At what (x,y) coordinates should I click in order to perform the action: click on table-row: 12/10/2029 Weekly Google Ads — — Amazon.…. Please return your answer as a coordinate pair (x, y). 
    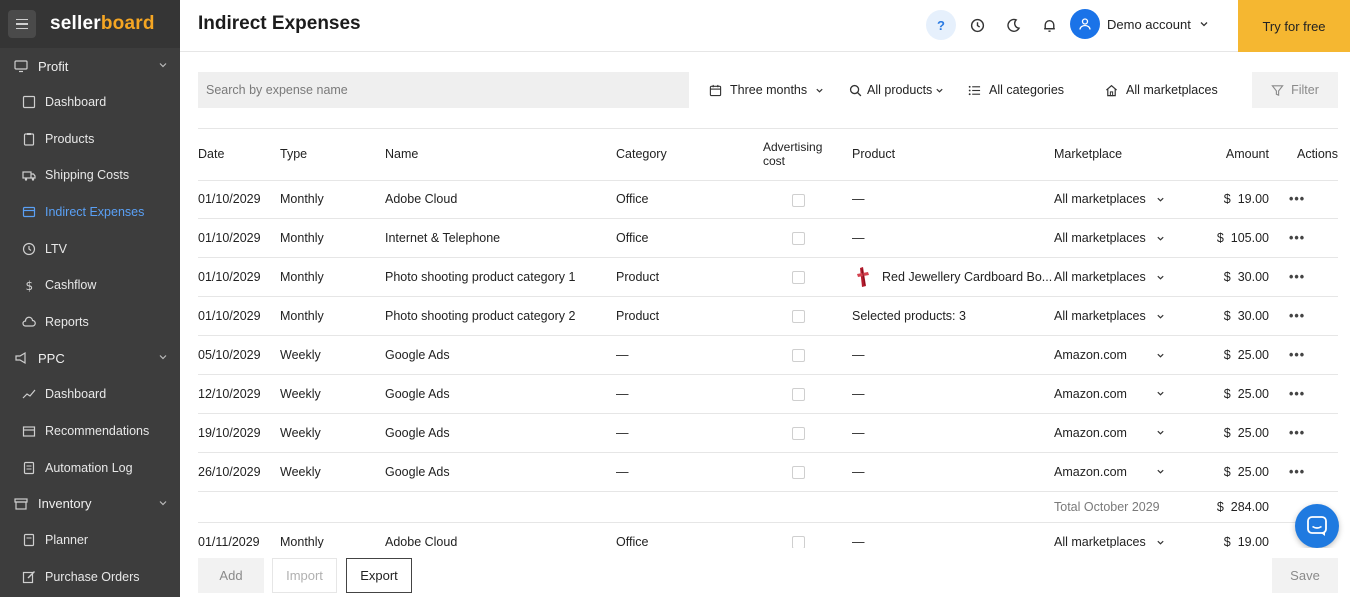
    Looking at the image, I should click on (768, 394).